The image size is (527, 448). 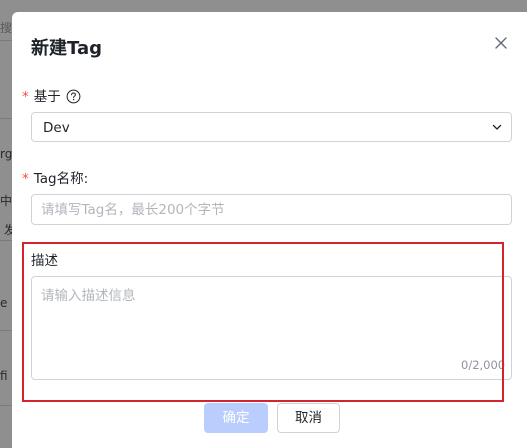 What do you see at coordinates (47, 97) in the screenshot?
I see `base-label-text: 基于` at bounding box center [47, 97].